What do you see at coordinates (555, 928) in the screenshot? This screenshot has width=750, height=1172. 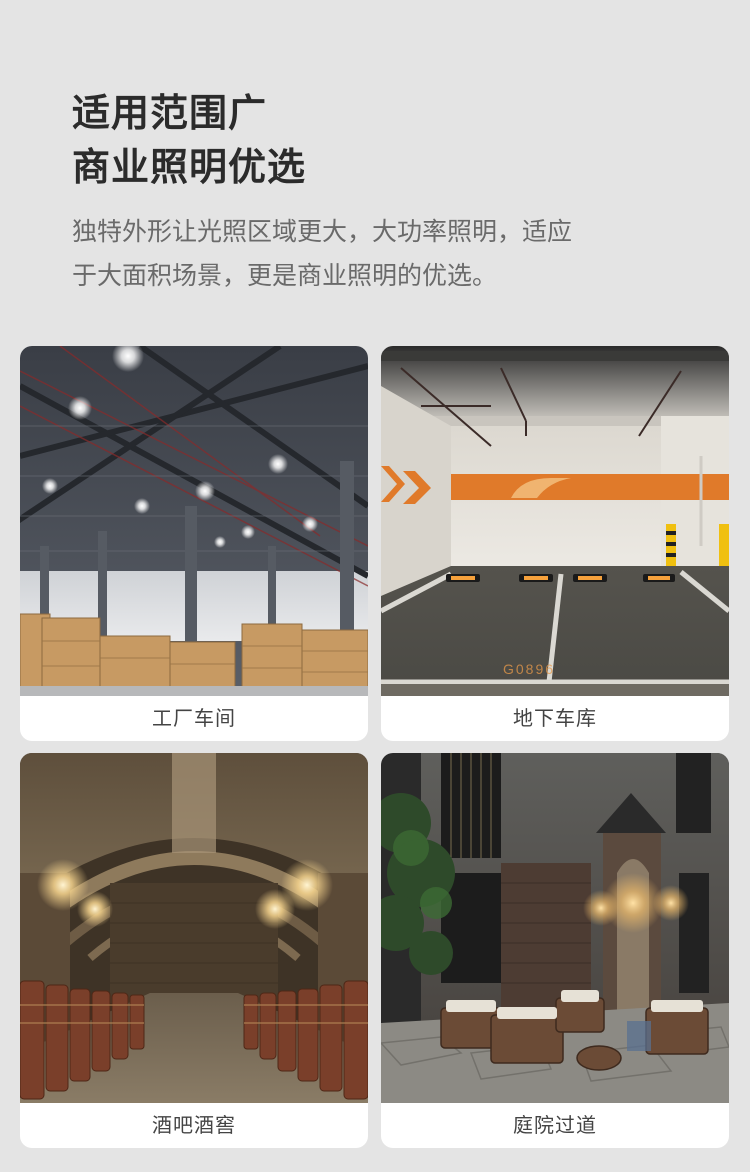 I see `courtyard-photo` at bounding box center [555, 928].